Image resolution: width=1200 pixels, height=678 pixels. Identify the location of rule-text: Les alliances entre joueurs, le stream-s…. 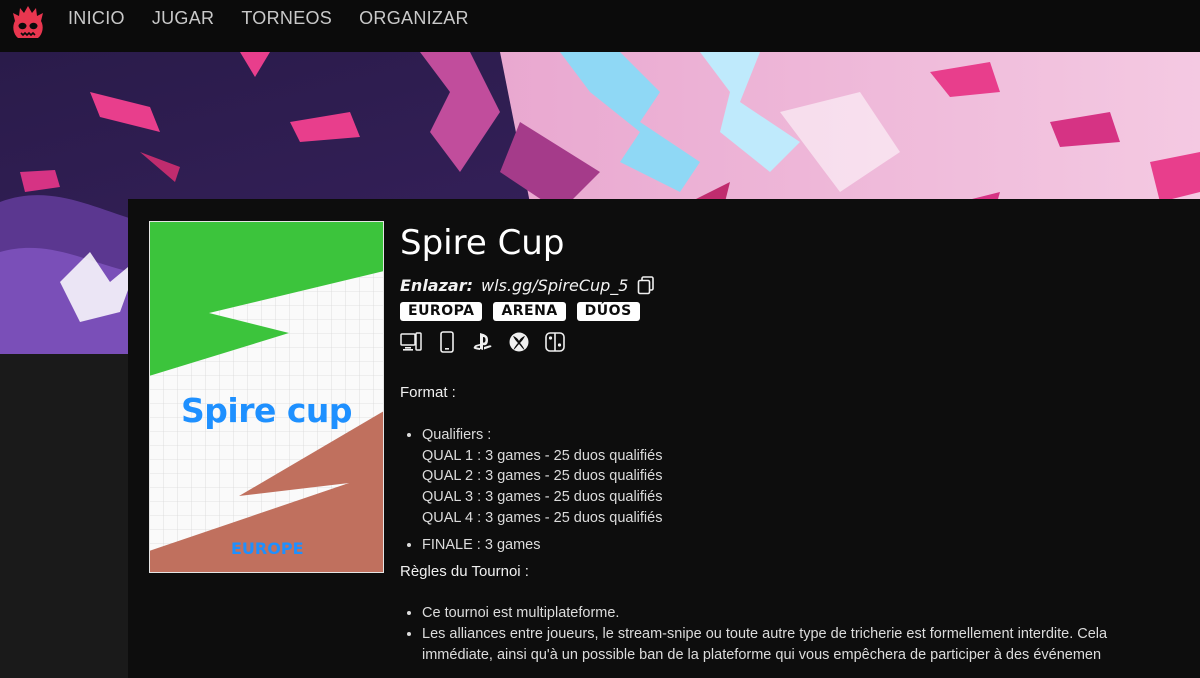
(765, 634).